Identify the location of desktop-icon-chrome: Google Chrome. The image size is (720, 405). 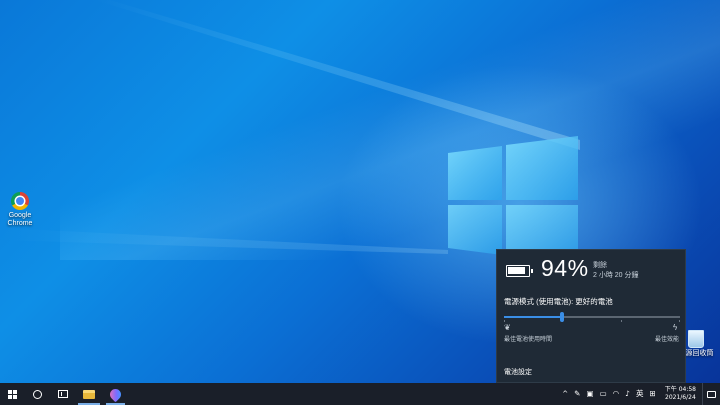
(22, 210).